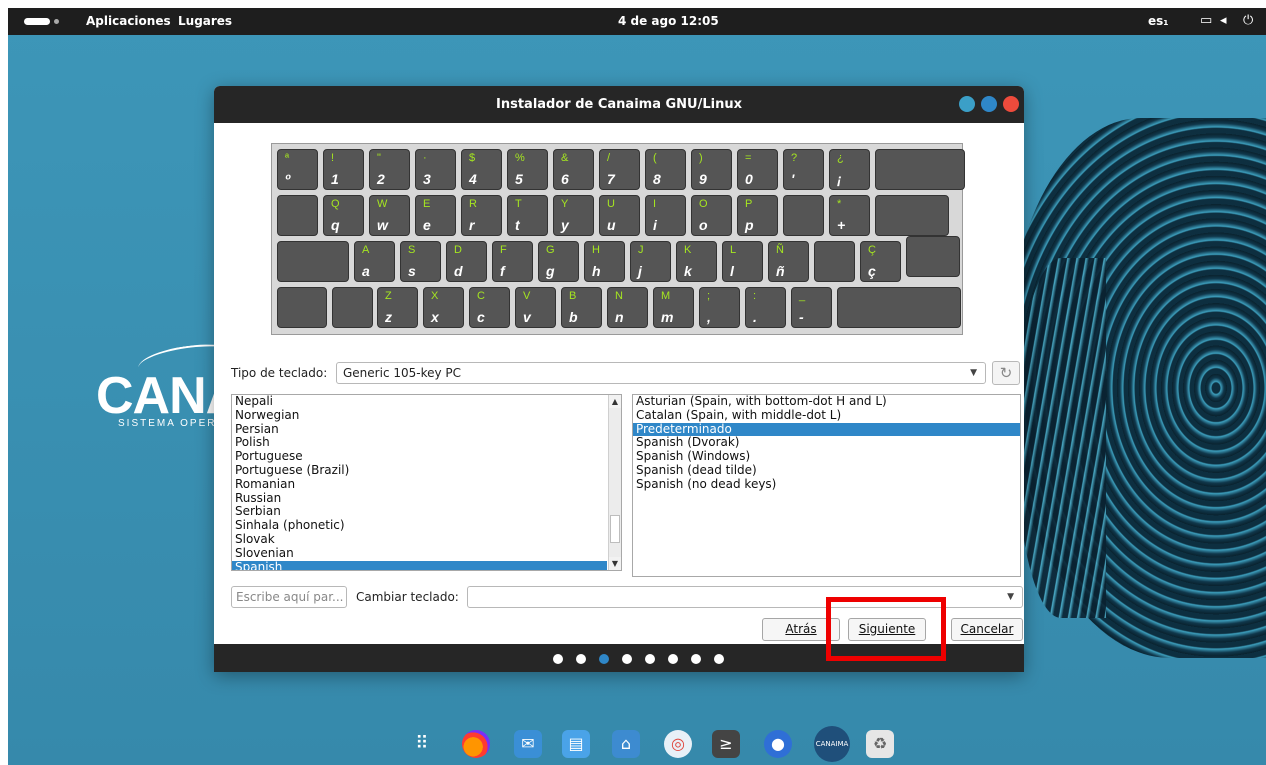 This screenshot has height=765, width=1266. What do you see at coordinates (709, 296) in the screenshot?
I see `key-shift-char: ;` at bounding box center [709, 296].